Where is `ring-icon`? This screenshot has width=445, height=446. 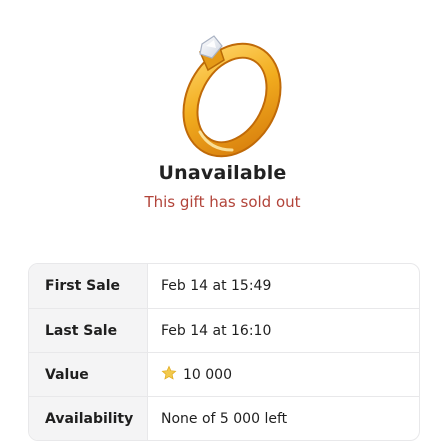 ring-icon is located at coordinates (232, 96).